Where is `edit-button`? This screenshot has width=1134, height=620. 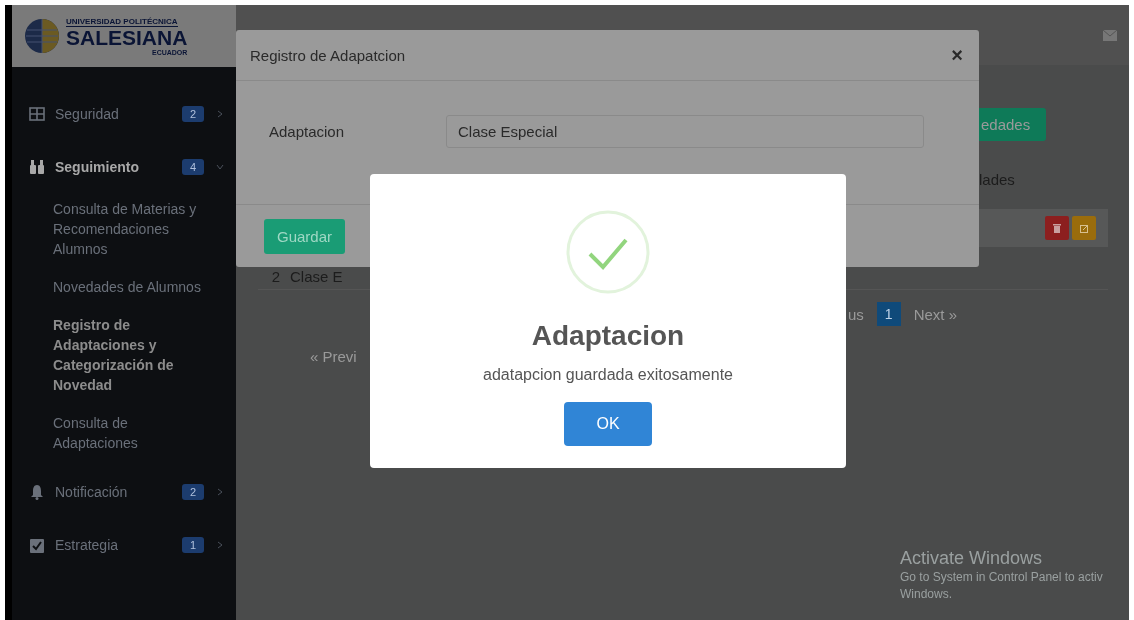 edit-button is located at coordinates (1084, 228).